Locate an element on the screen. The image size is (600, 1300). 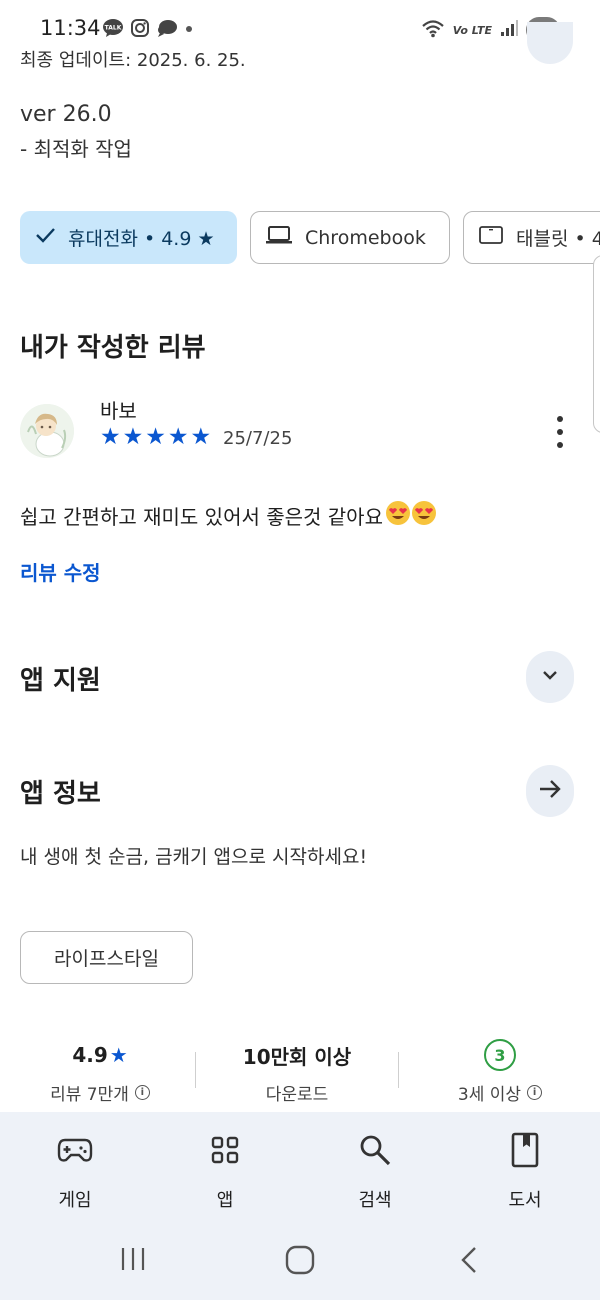
star-rating: ★ ★ ★ ★ ★ is located at coordinates (155, 437).